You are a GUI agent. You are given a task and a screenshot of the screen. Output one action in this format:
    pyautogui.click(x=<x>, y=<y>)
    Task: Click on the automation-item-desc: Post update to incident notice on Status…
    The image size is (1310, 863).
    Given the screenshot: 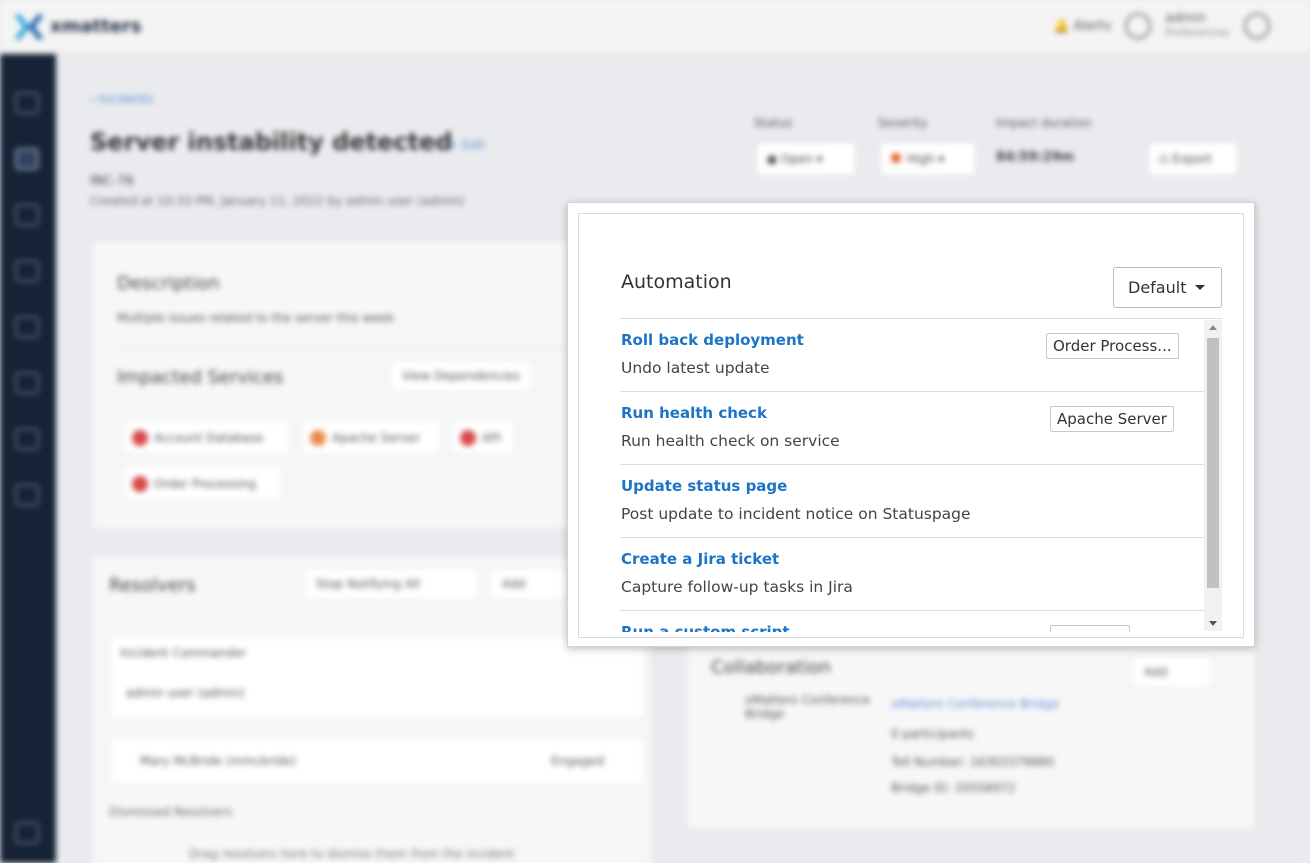 What is the action you would take?
    pyautogui.click(x=796, y=514)
    